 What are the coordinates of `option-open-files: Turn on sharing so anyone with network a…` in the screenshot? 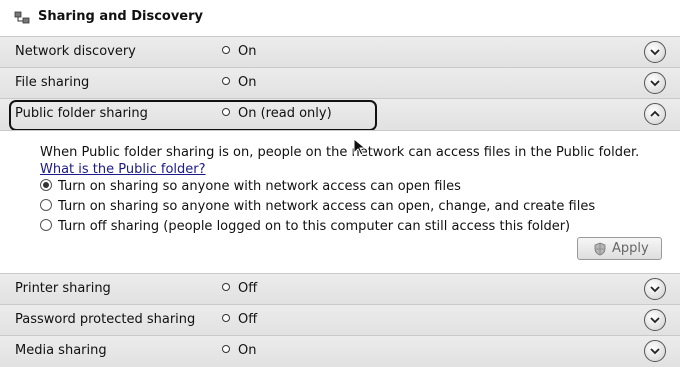 It's located at (250, 186).